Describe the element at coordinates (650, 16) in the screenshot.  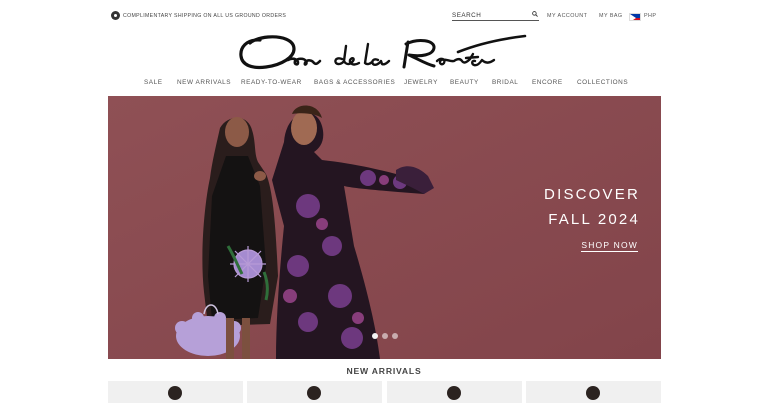
I see `currency-selector: PHP` at that location.